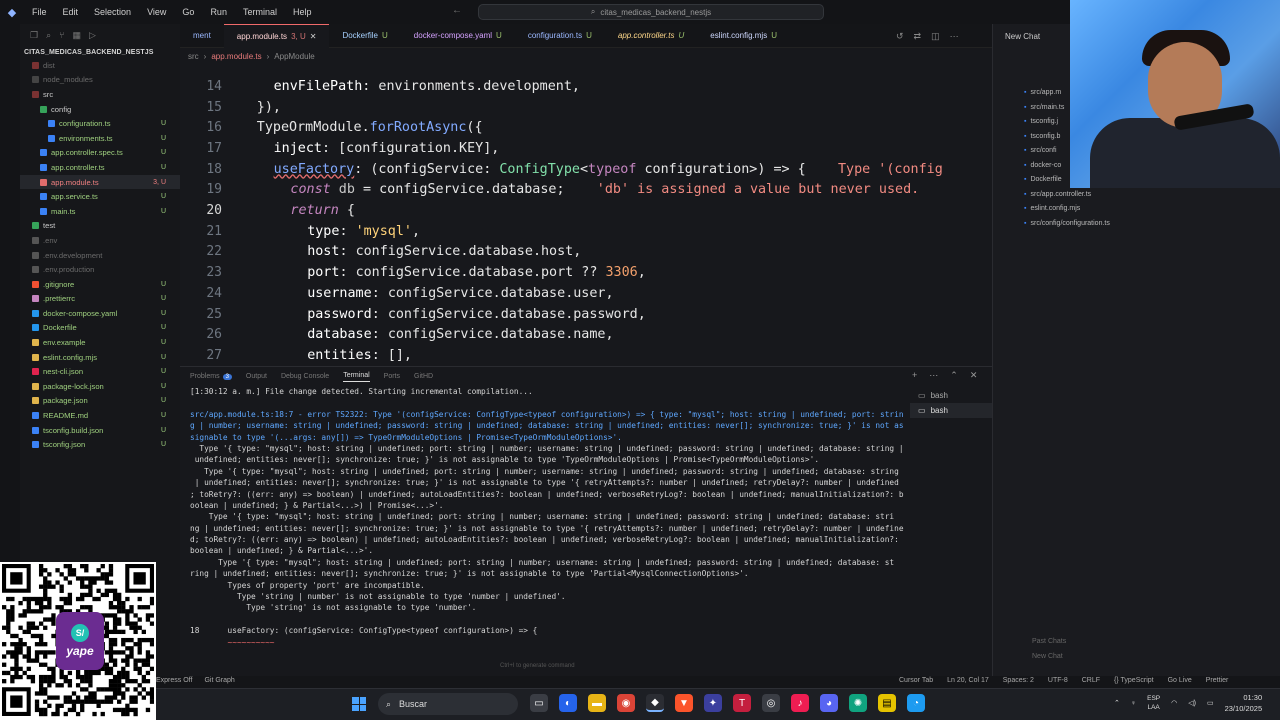 The width and height of the screenshot is (1280, 720). Describe the element at coordinates (1049, 641) in the screenshot. I see `past-chats-link: Past Chats` at that location.